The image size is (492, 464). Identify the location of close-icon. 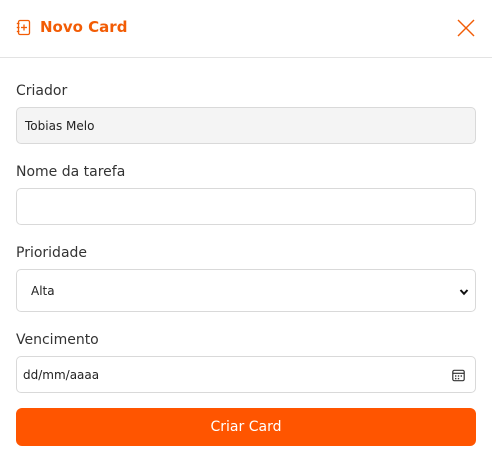
(466, 30).